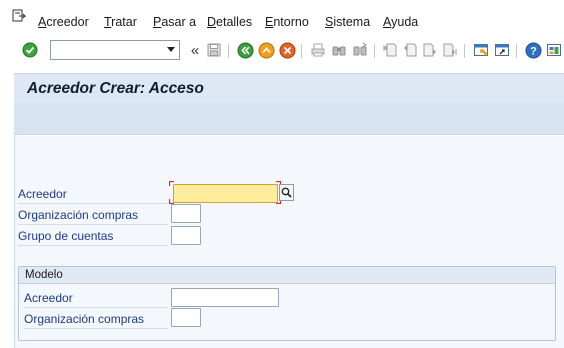 This screenshot has height=348, width=564. Describe the element at coordinates (225, 193) in the screenshot. I see `acreedor-input` at that location.